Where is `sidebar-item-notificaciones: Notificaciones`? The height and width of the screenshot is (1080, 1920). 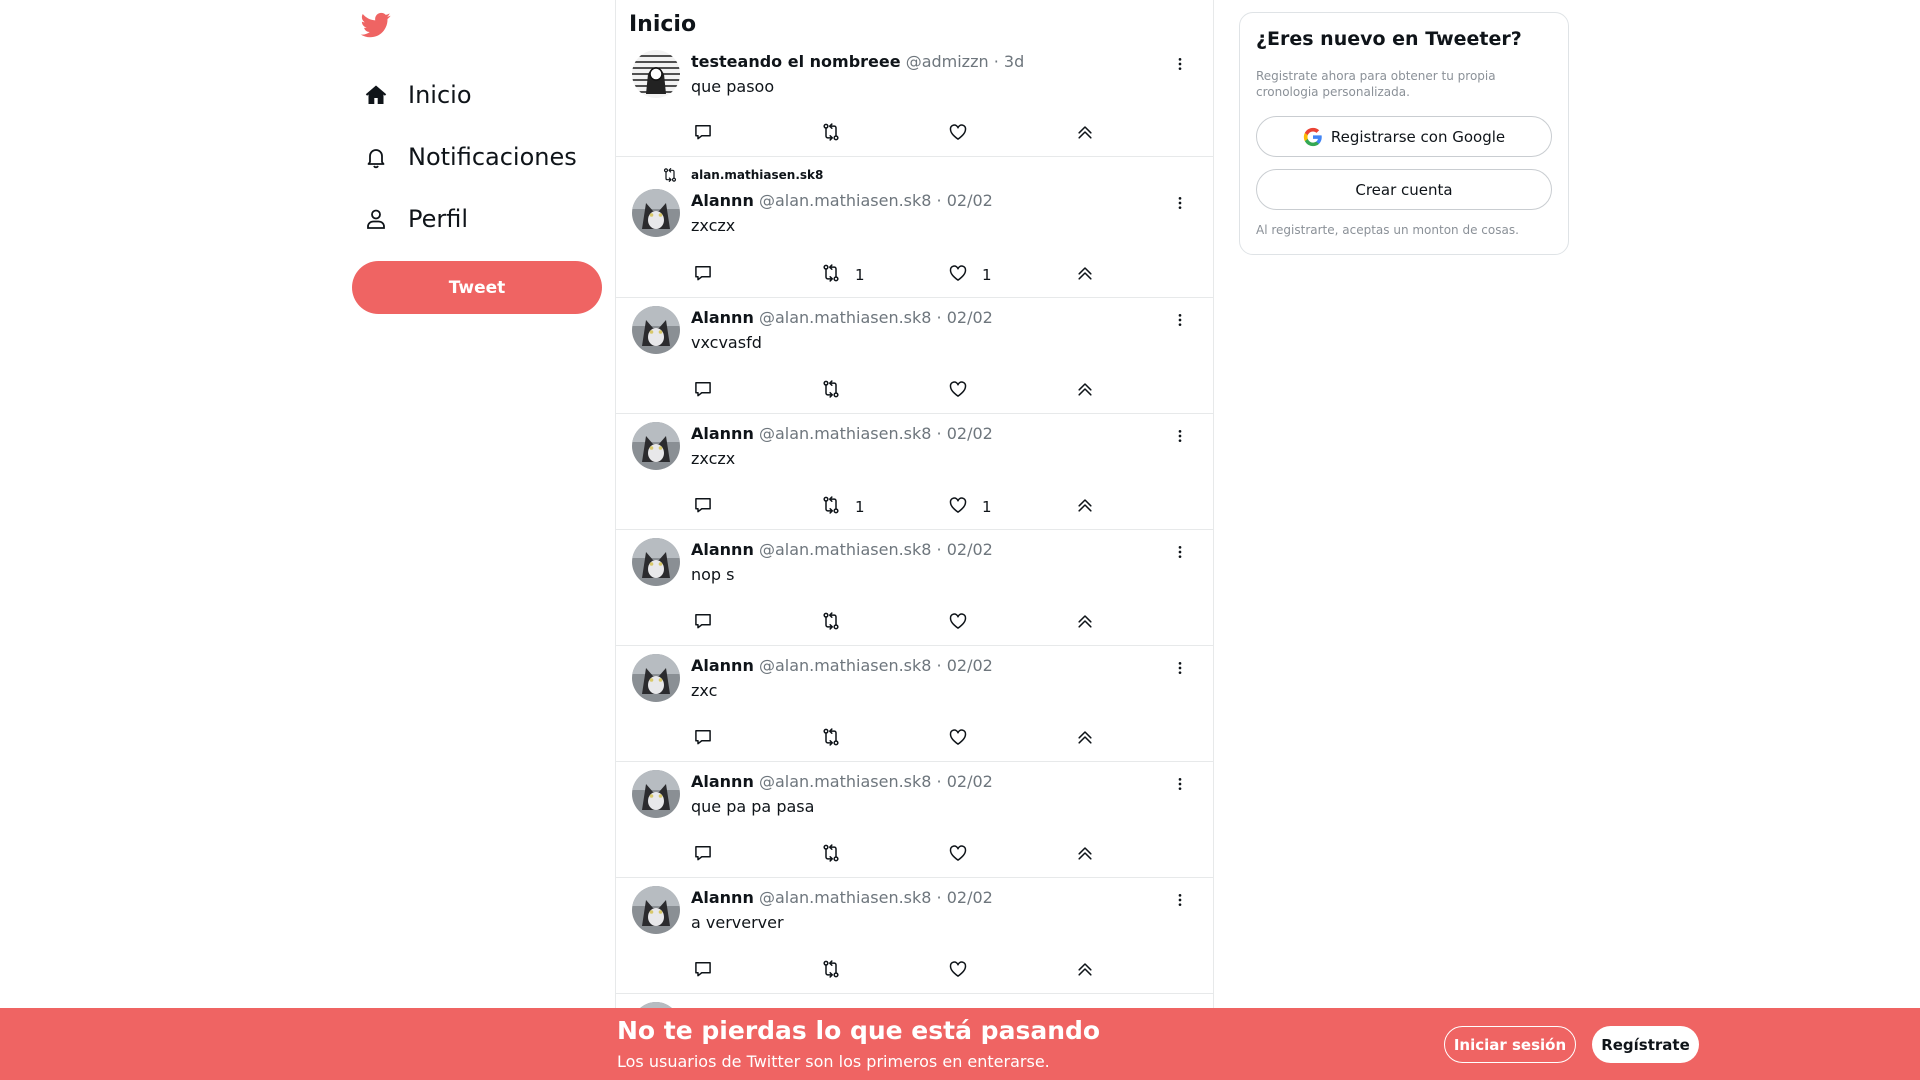 sidebar-item-notificaciones: Notificaciones is located at coordinates (469, 157).